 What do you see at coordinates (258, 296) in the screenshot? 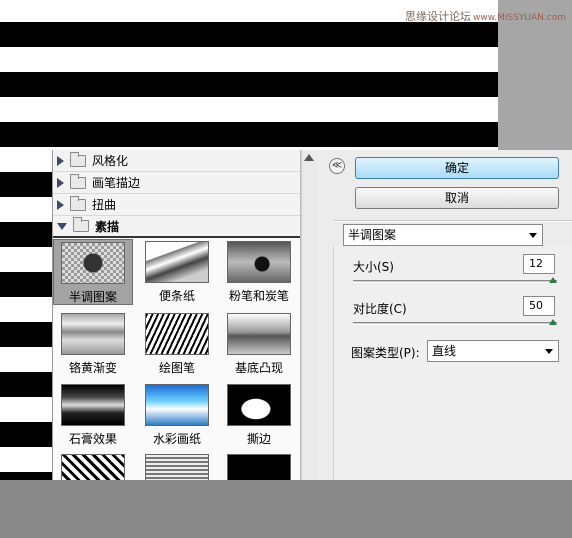
I see `filter-label: 粉笔和炭笔` at bounding box center [258, 296].